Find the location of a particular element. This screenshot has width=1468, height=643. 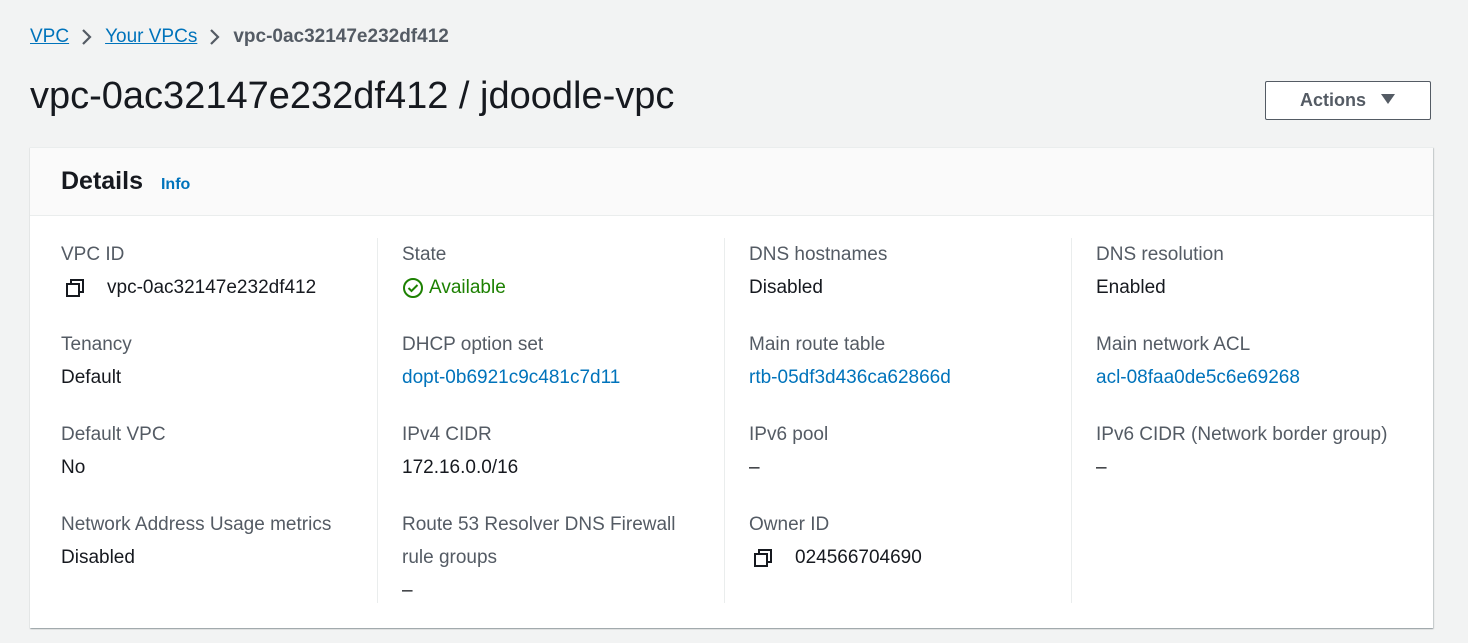

info-link: Info is located at coordinates (175, 185).